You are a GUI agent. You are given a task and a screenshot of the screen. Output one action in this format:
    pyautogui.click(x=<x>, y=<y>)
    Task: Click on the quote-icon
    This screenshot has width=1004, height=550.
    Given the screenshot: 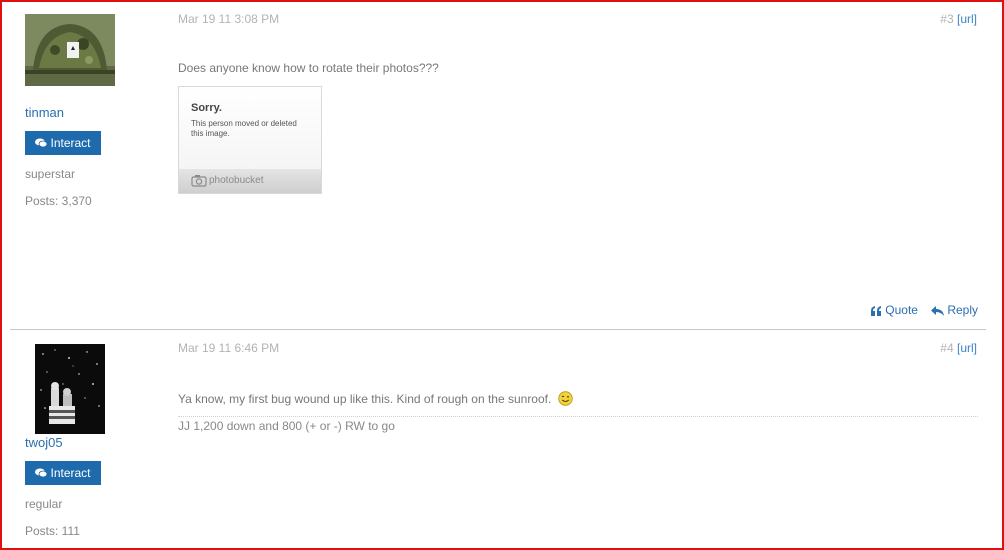 What is the action you would take?
    pyautogui.click(x=876, y=311)
    